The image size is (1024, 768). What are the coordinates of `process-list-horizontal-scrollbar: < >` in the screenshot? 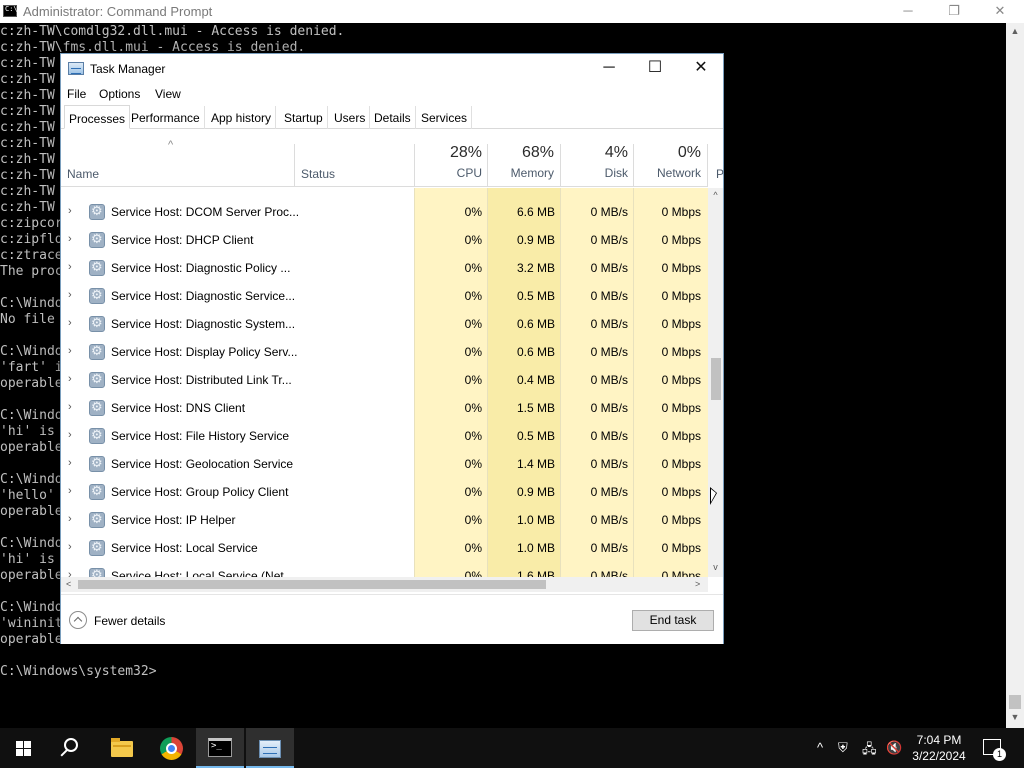 It's located at (384, 584).